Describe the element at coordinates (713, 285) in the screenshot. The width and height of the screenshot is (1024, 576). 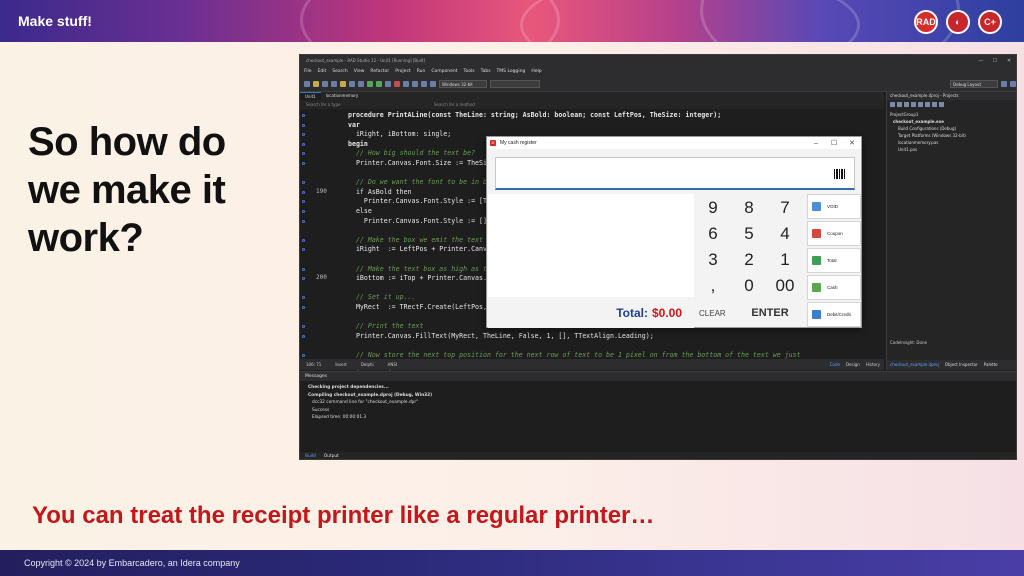
I see `key-comma: ,` at that location.